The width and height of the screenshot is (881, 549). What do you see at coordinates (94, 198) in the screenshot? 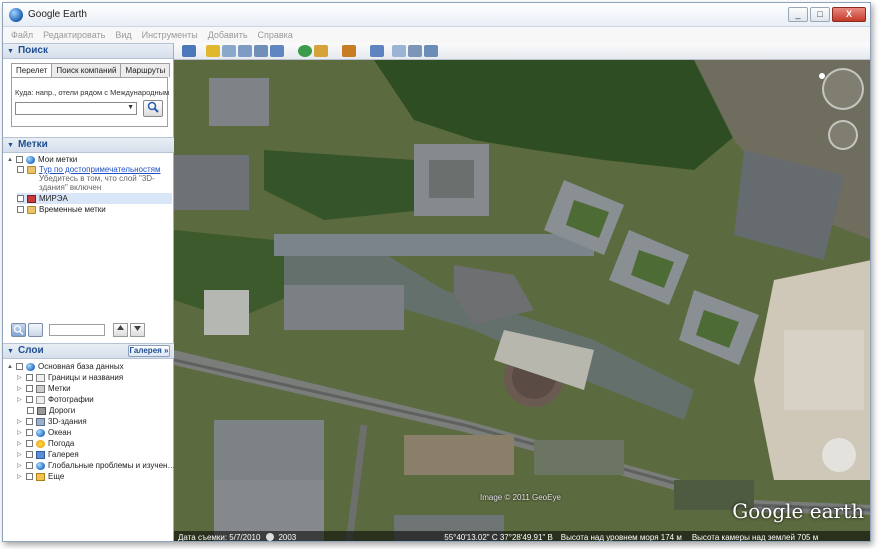
I see `mirea-row: МИРЭА` at bounding box center [94, 198].